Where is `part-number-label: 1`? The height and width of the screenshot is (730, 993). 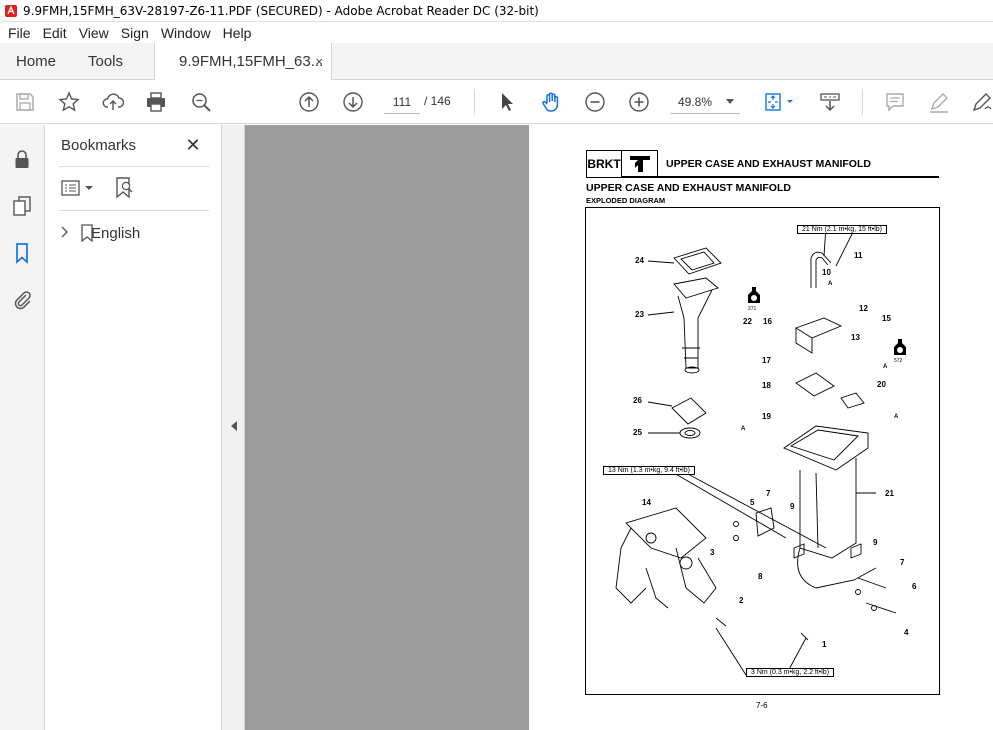 part-number-label: 1 is located at coordinates (824, 644).